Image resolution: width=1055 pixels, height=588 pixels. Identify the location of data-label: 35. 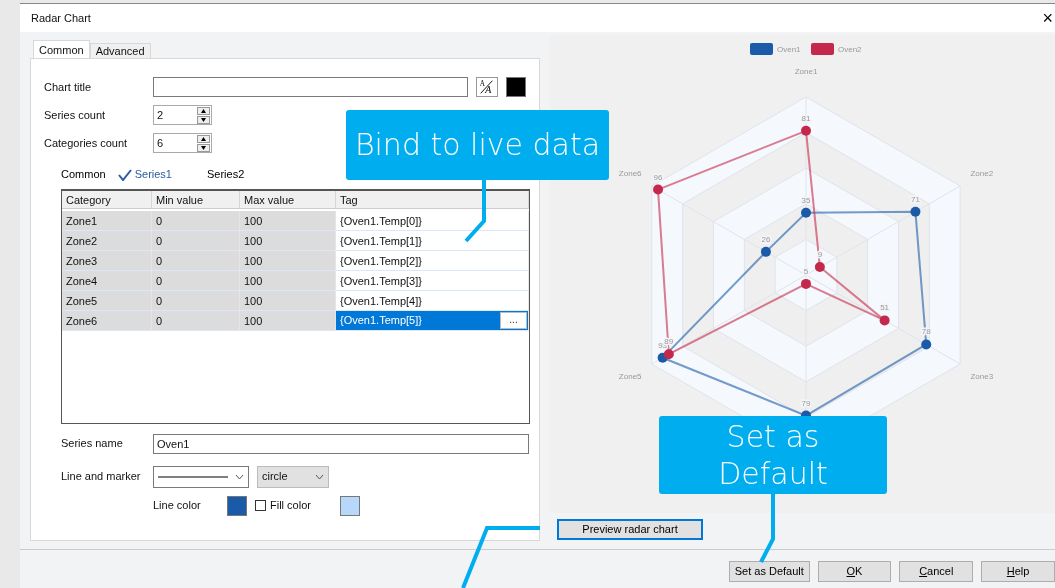
(806, 200).